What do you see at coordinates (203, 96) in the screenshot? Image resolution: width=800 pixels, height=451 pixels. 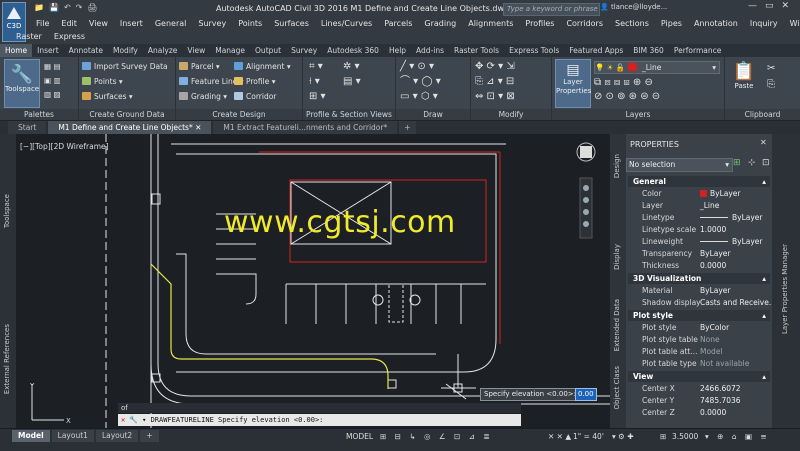 I see `grading-button: Grading ▾` at bounding box center [203, 96].